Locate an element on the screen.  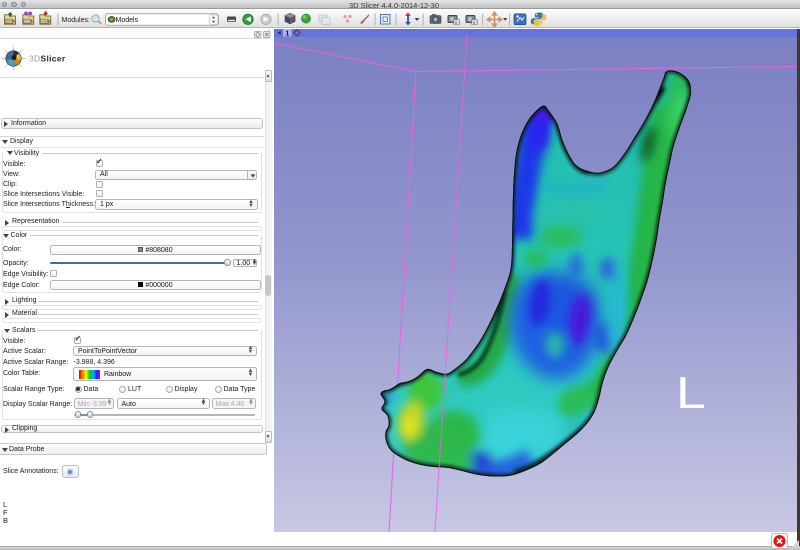
svg-text: L is located at coordinates (691, 393).